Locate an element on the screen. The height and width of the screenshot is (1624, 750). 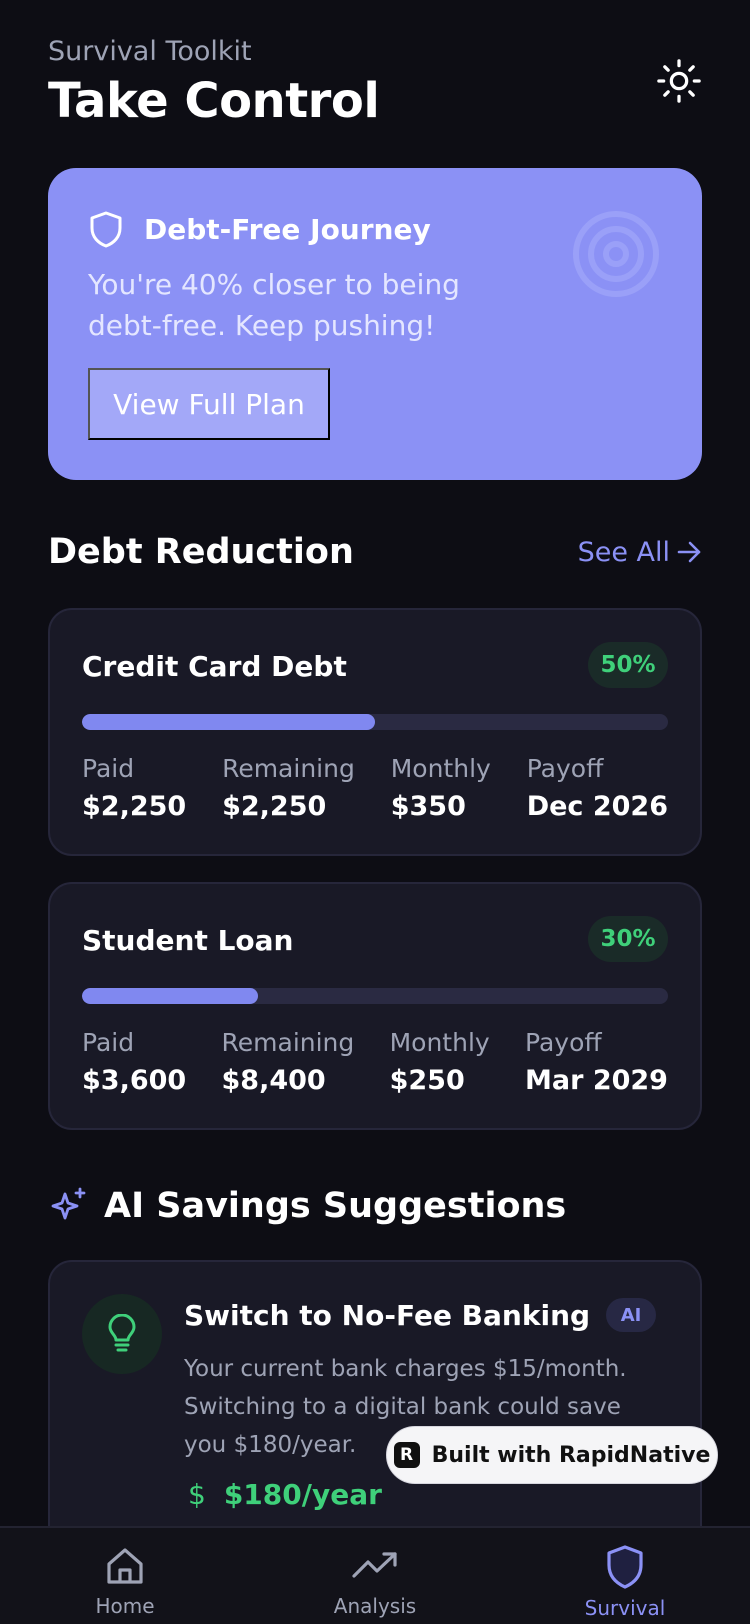
trending-up-icon is located at coordinates (374, 1565).